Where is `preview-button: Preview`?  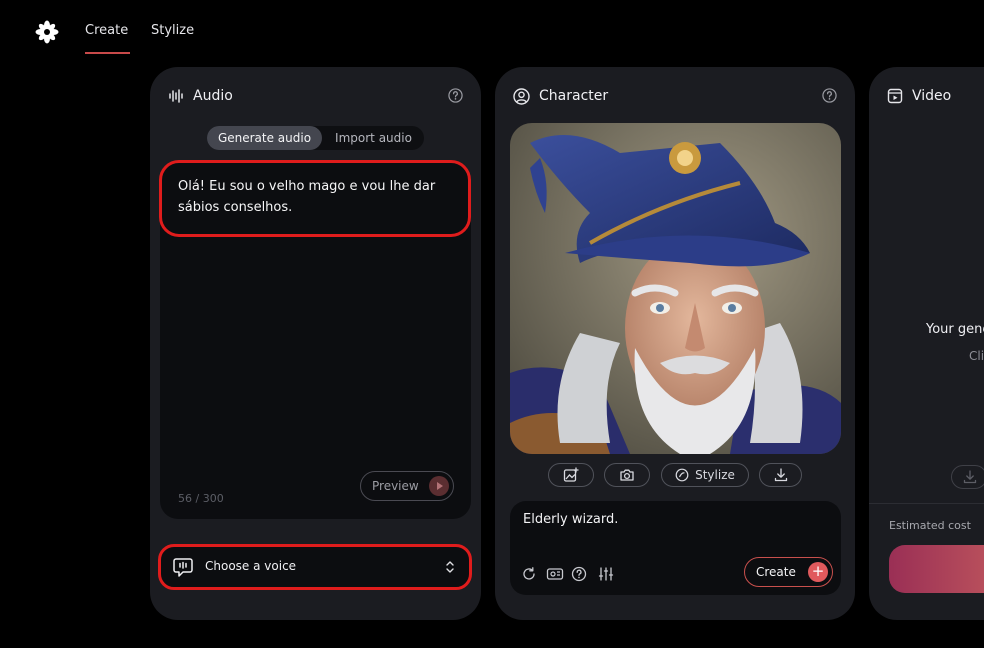 preview-button: Preview is located at coordinates (407, 486).